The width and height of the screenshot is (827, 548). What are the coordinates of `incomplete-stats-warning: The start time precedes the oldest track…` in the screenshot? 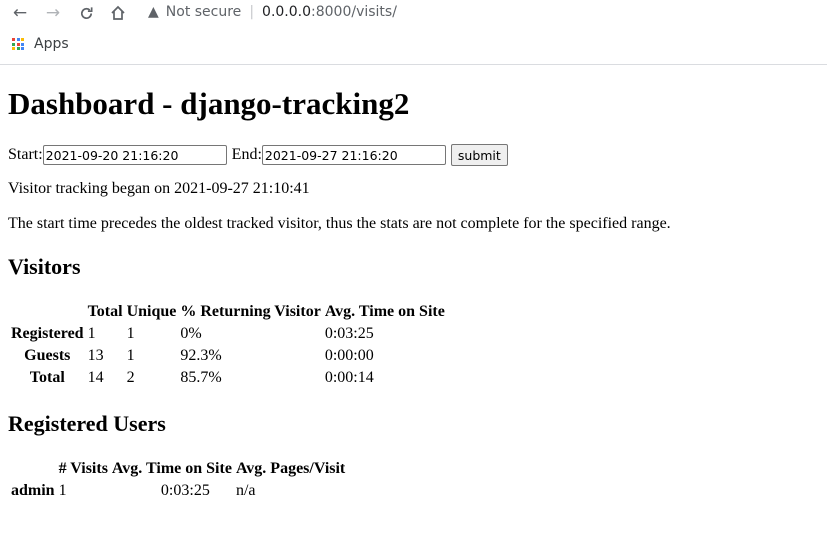 It's located at (339, 223).